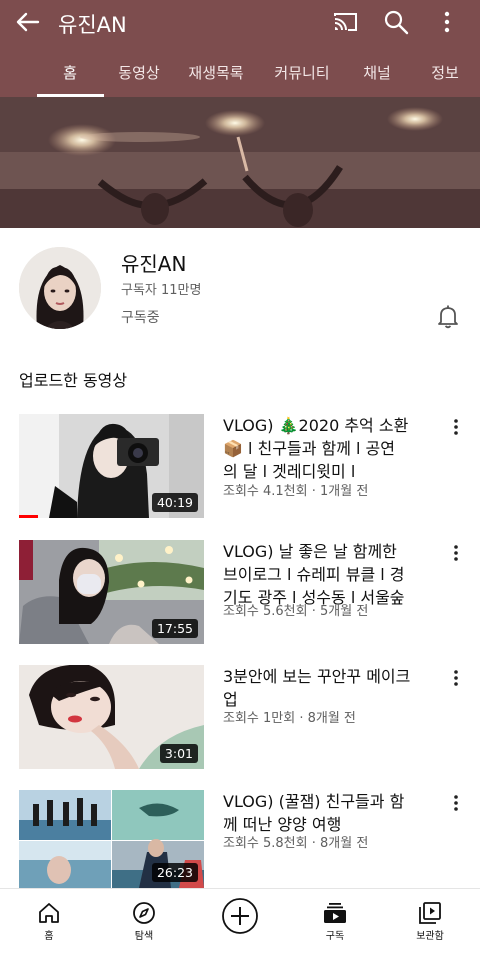 The height and width of the screenshot is (955, 480). What do you see at coordinates (92, 25) in the screenshot?
I see `channel-title: 유진AN` at bounding box center [92, 25].